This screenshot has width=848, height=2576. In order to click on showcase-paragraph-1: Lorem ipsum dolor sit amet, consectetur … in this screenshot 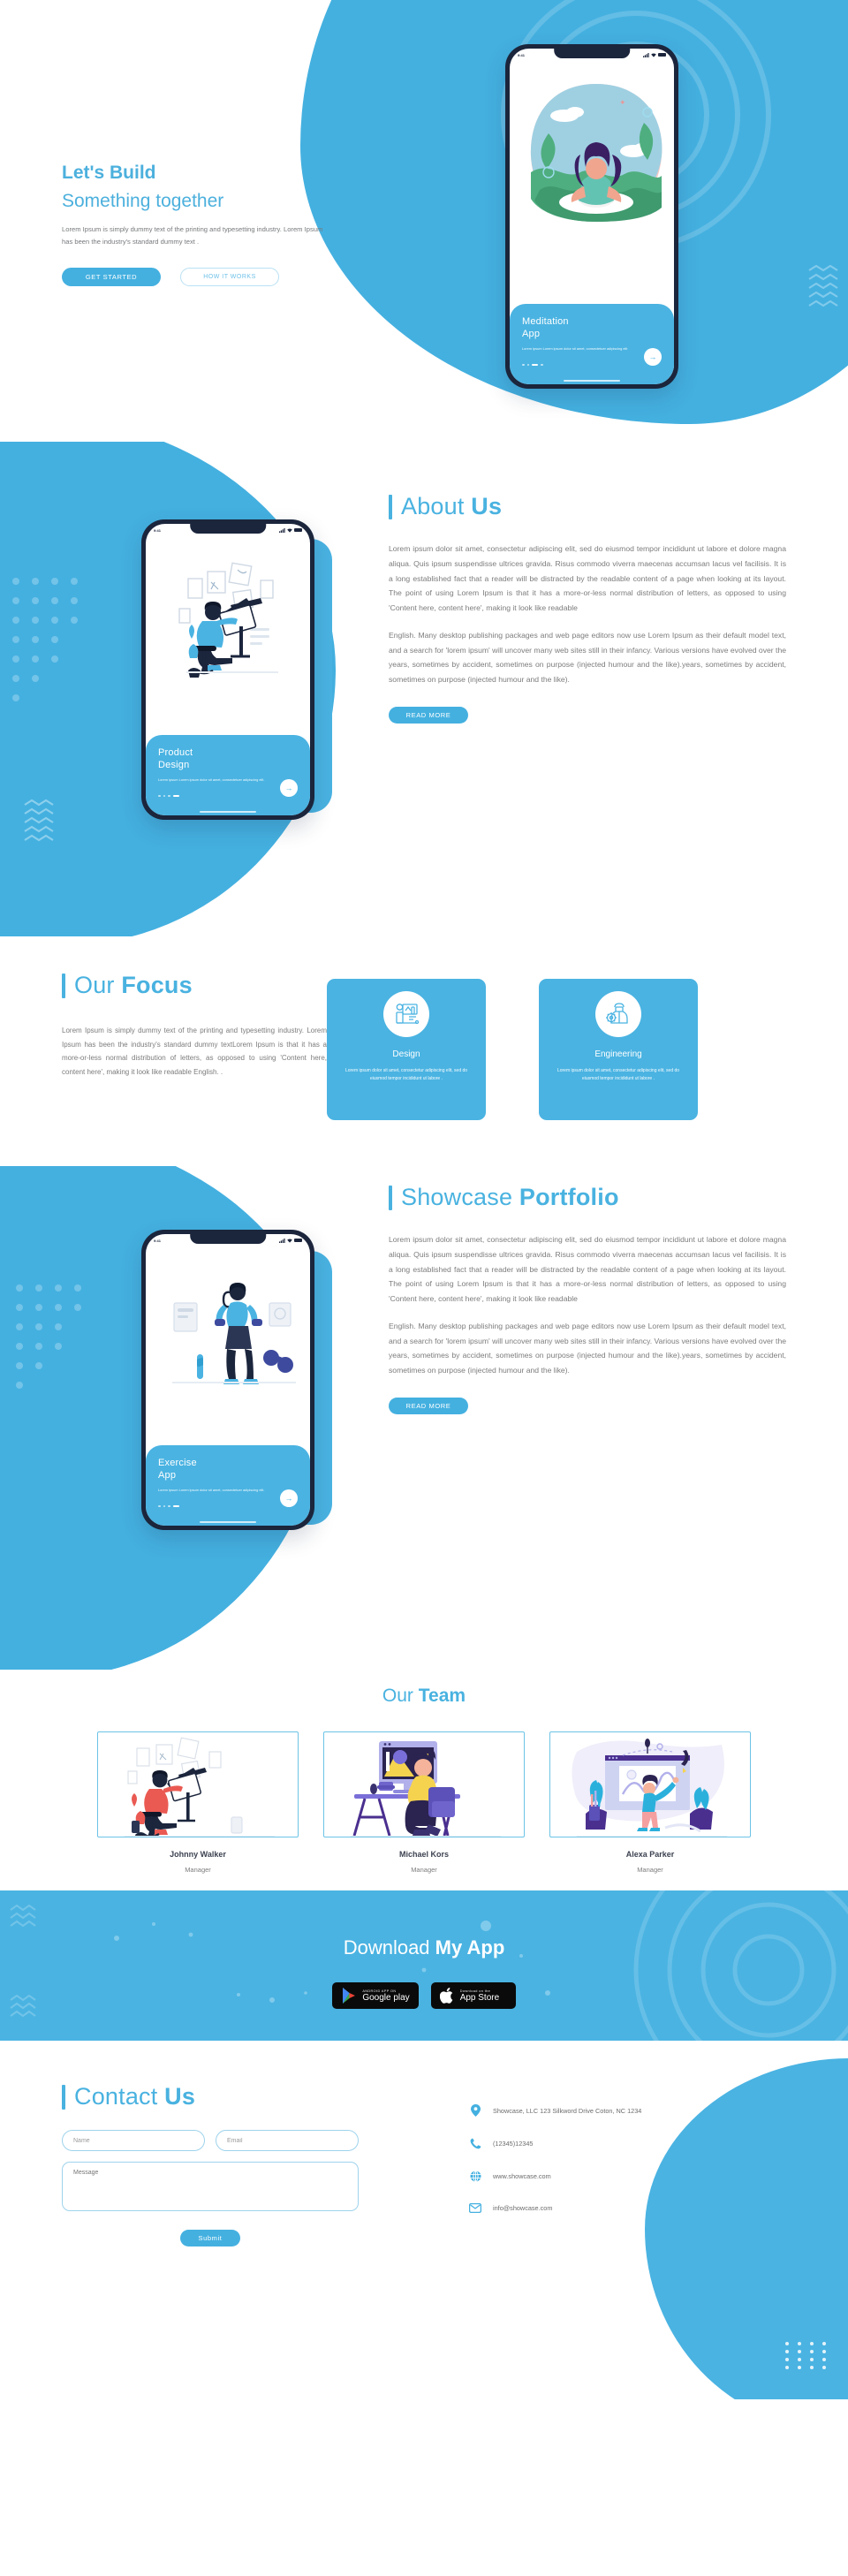, I will do `click(587, 1269)`.